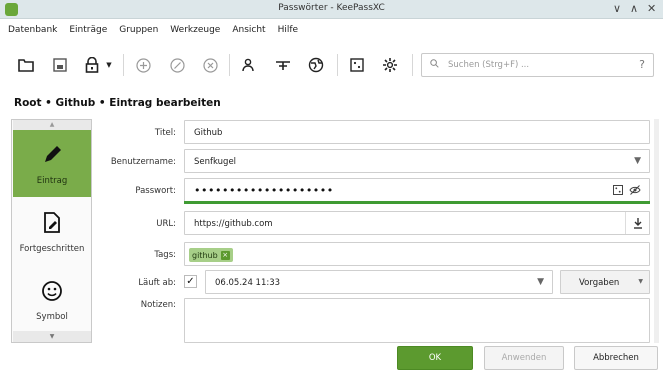 This screenshot has height=378, width=663. I want to click on ok-button: OK, so click(435, 358).